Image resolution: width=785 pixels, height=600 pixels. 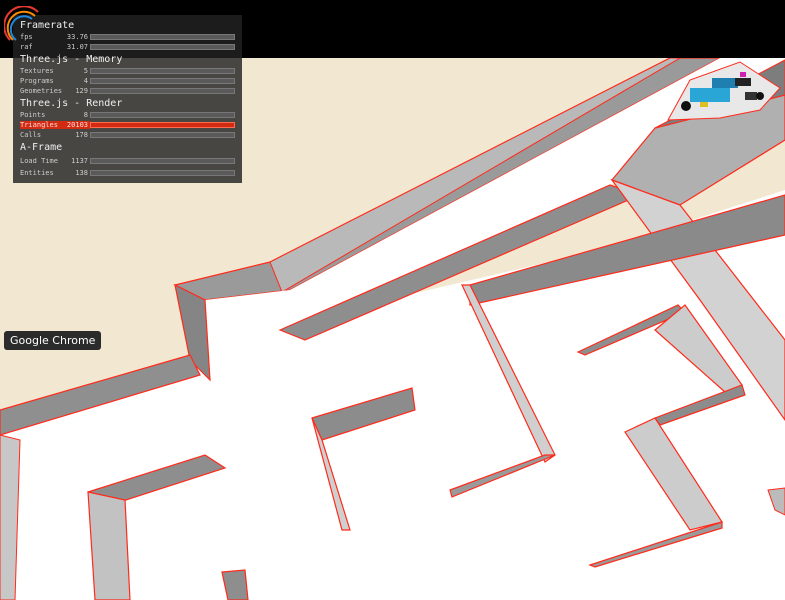 What do you see at coordinates (31, 135) in the screenshot?
I see `stat-label: Calls` at bounding box center [31, 135].